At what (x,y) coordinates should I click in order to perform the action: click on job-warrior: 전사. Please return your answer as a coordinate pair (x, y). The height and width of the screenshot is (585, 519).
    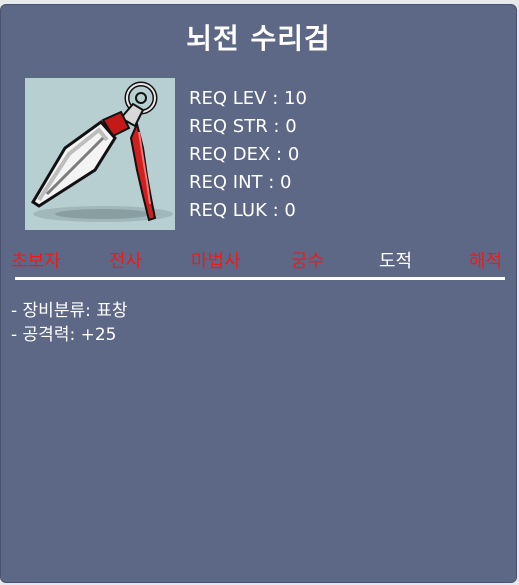
    Looking at the image, I should click on (126, 261).